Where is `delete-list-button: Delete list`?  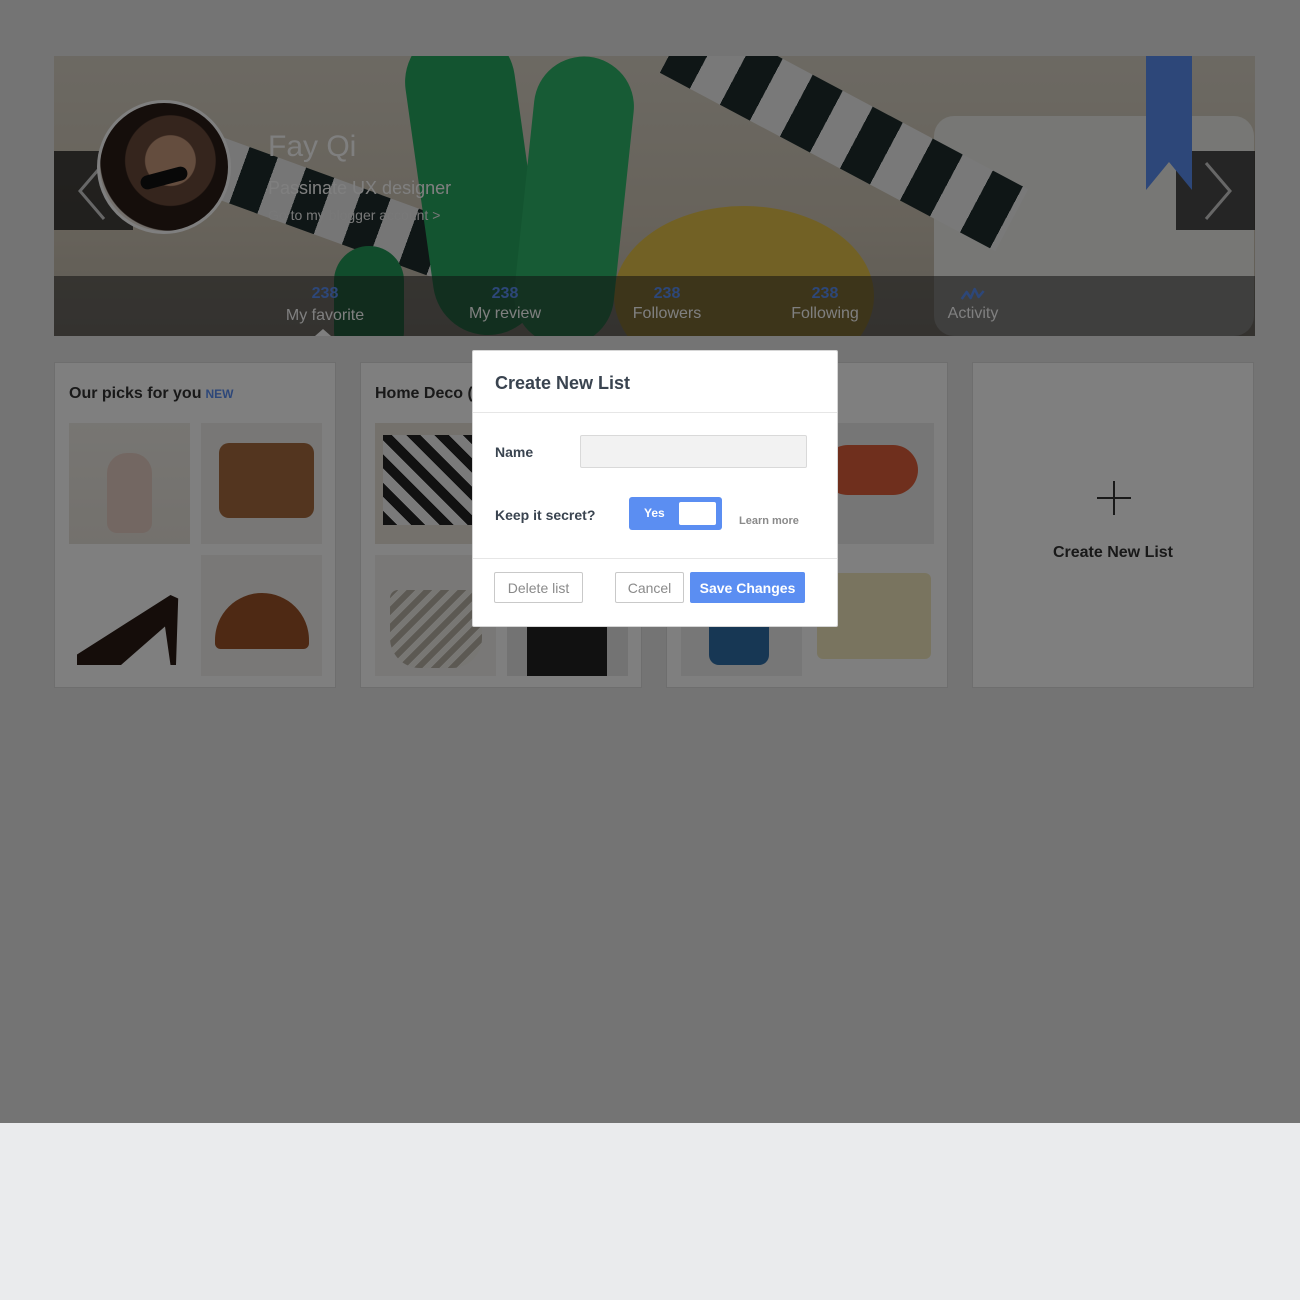 delete-list-button: Delete list is located at coordinates (538, 587).